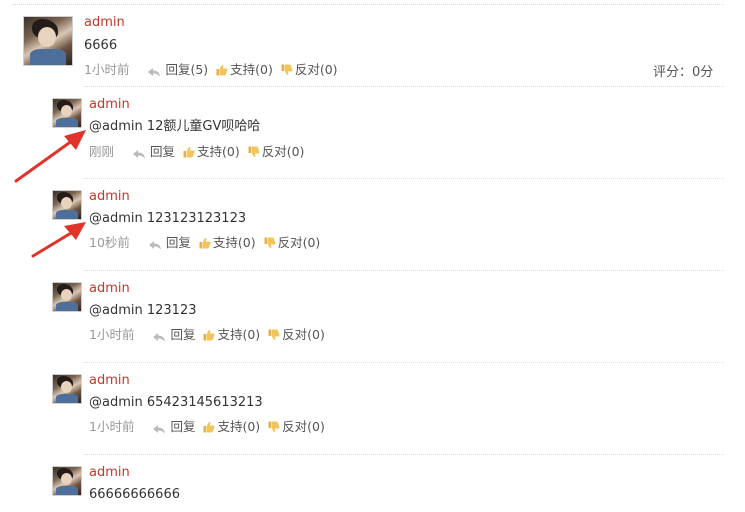 The width and height of the screenshot is (745, 512). I want to click on score: 评分：0分, so click(683, 70).